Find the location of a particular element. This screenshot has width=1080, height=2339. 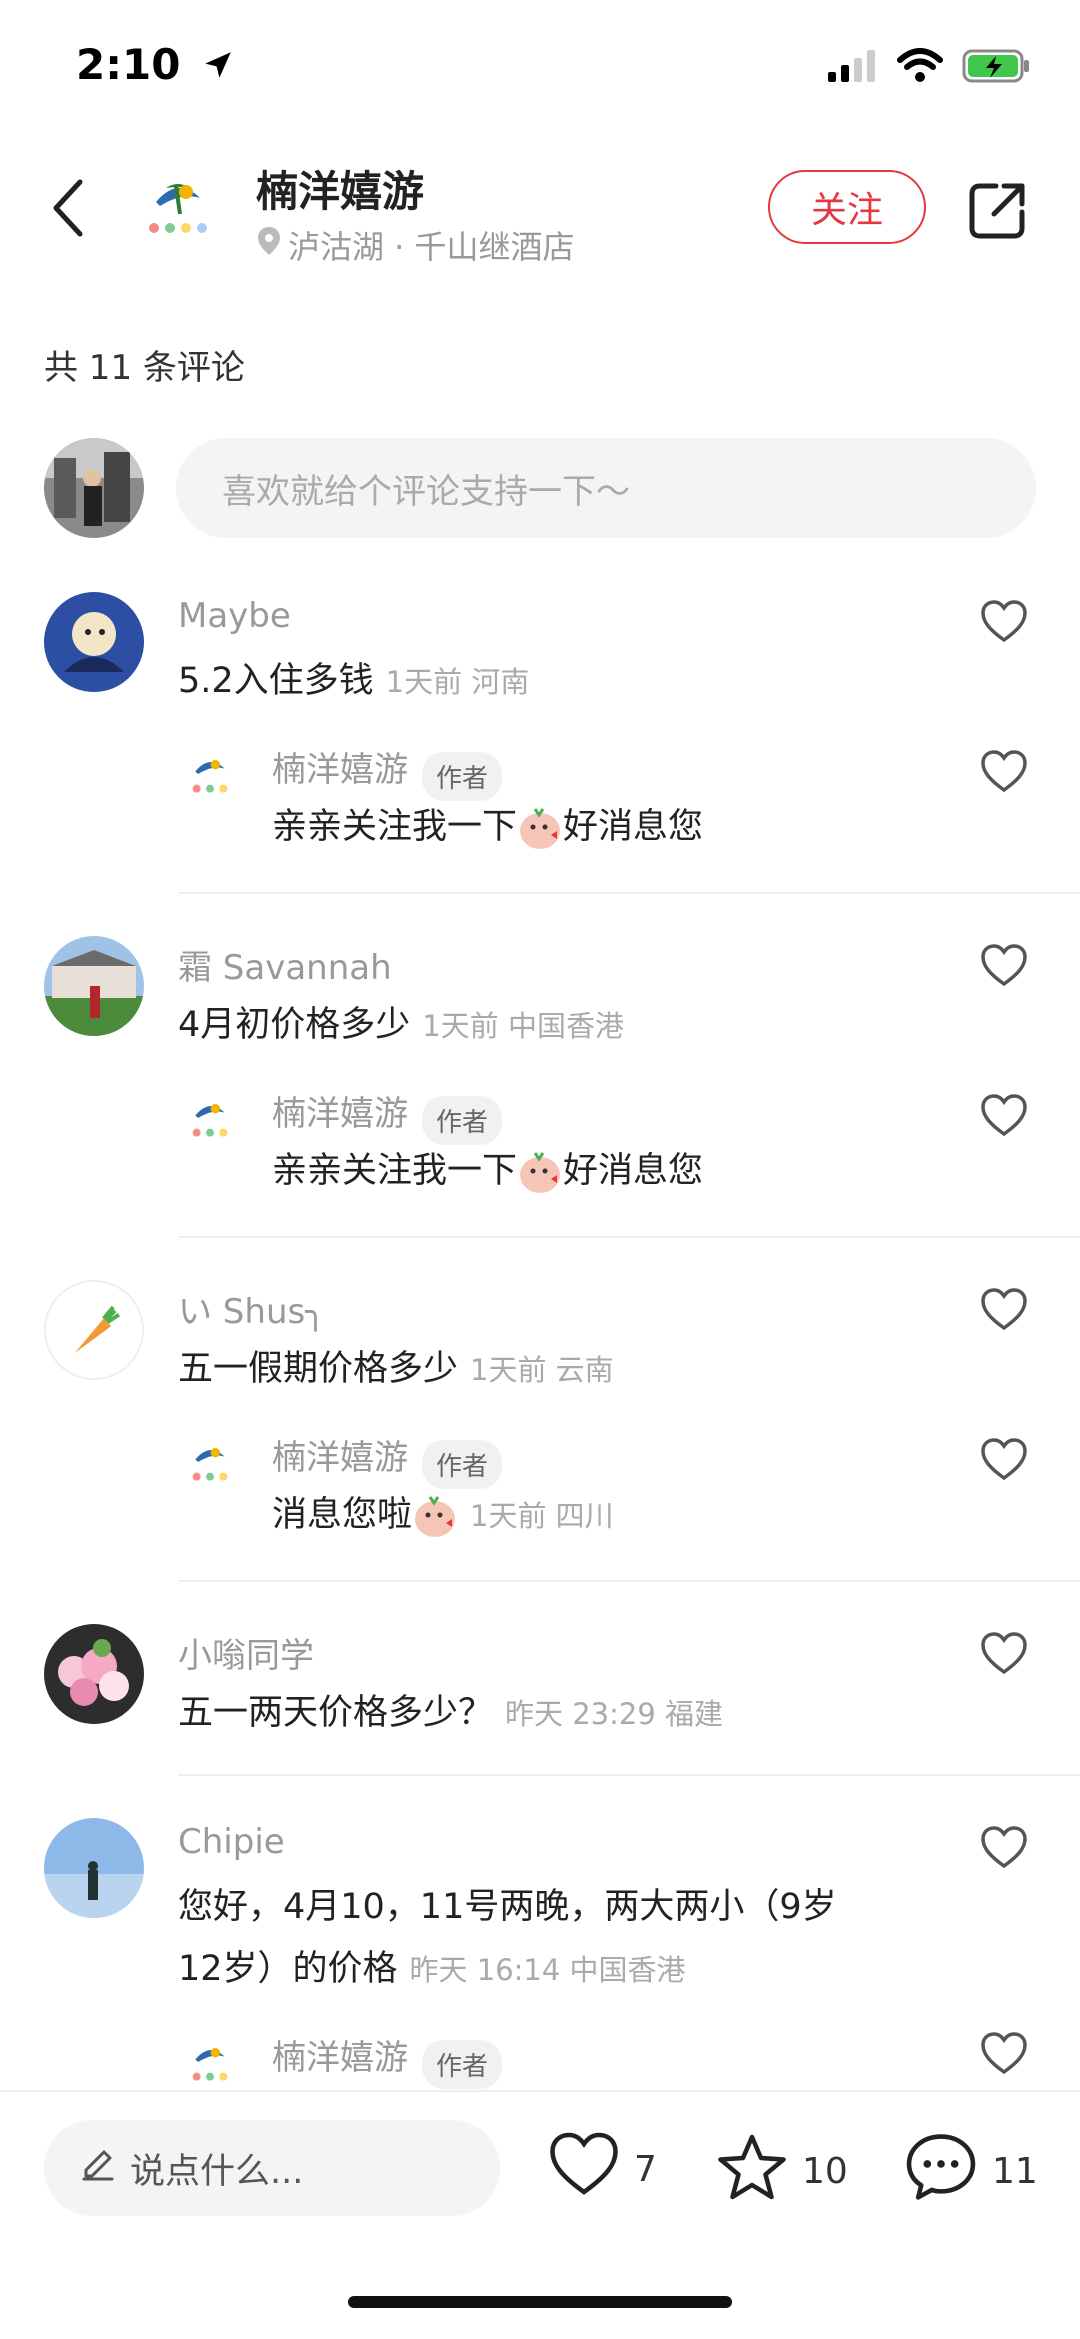

battery-icon is located at coordinates (997, 68).